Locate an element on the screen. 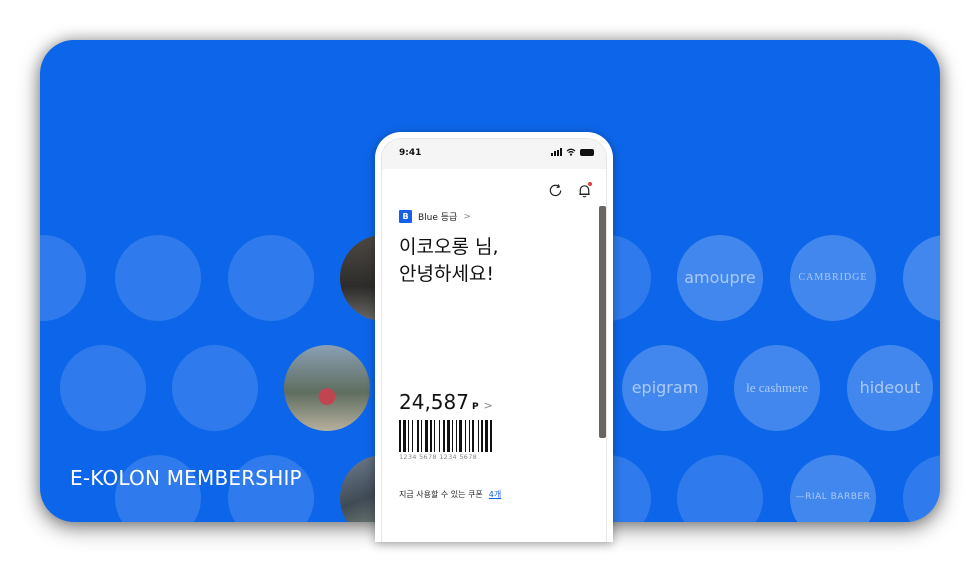 The height and width of the screenshot is (563, 980). grade-label: Blue 등급 is located at coordinates (438, 218).